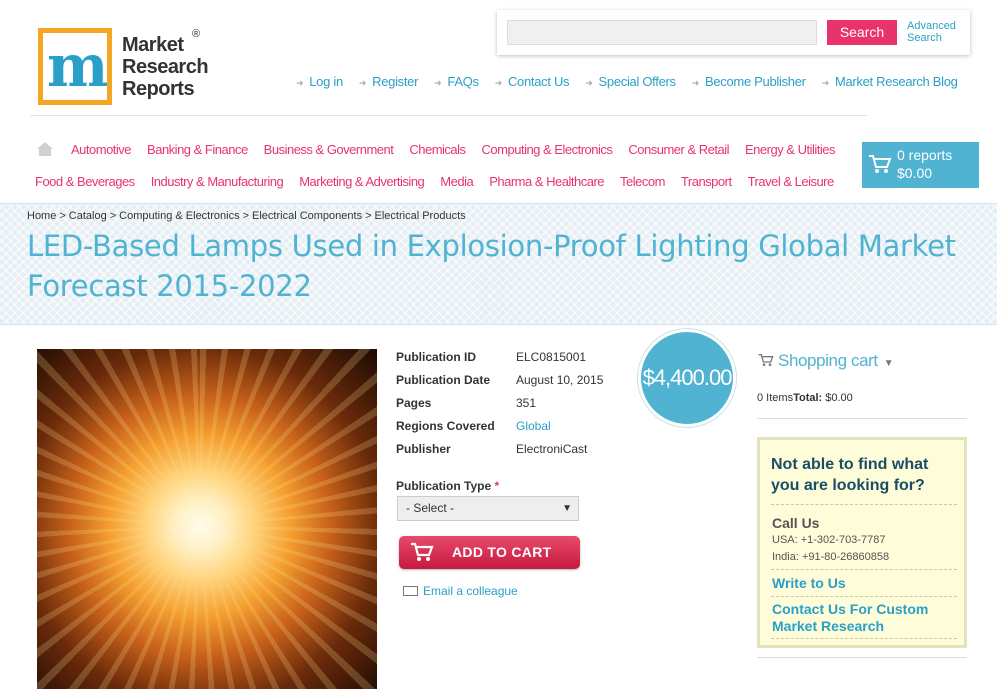  I want to click on logo-mark: m, so click(75, 66).